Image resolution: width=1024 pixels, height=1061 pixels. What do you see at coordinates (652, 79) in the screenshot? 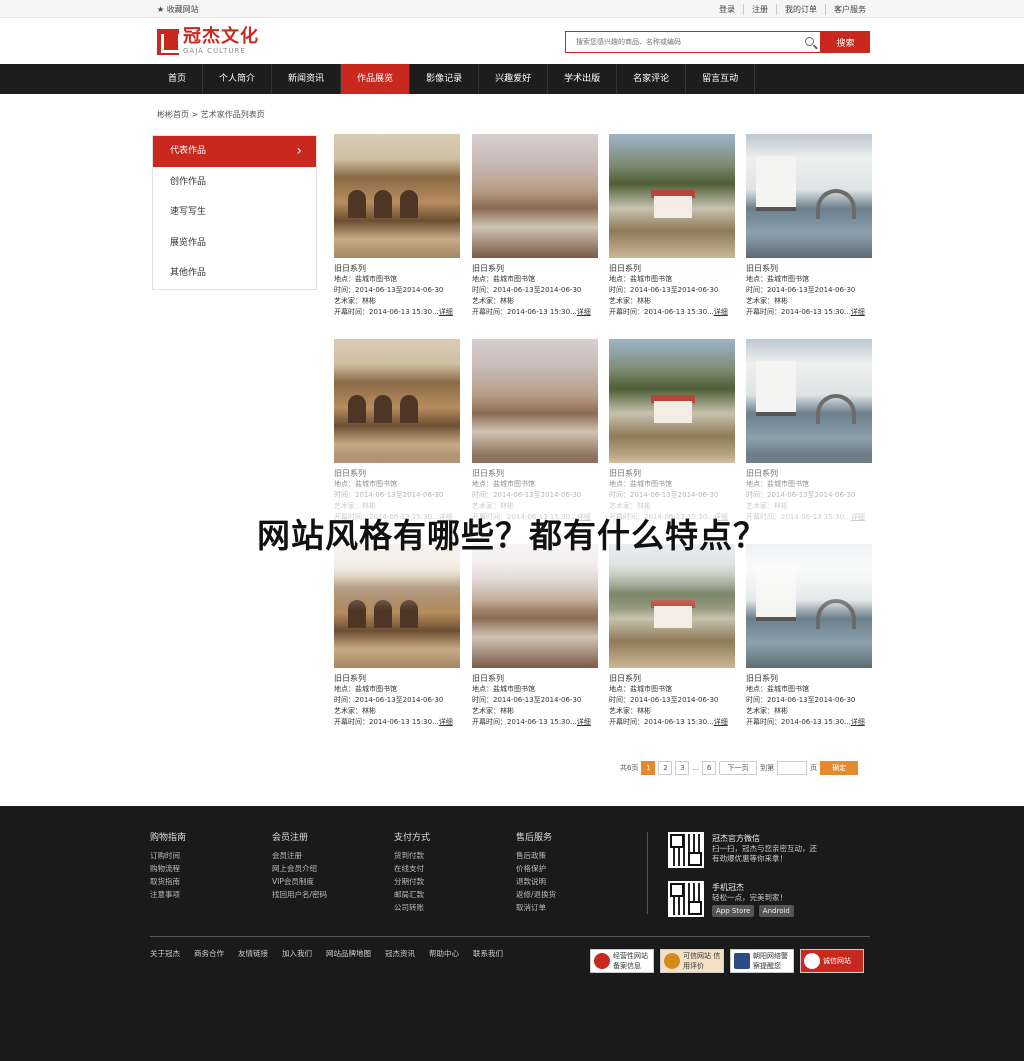
I see `nav-item-7: 名家评论` at bounding box center [652, 79].